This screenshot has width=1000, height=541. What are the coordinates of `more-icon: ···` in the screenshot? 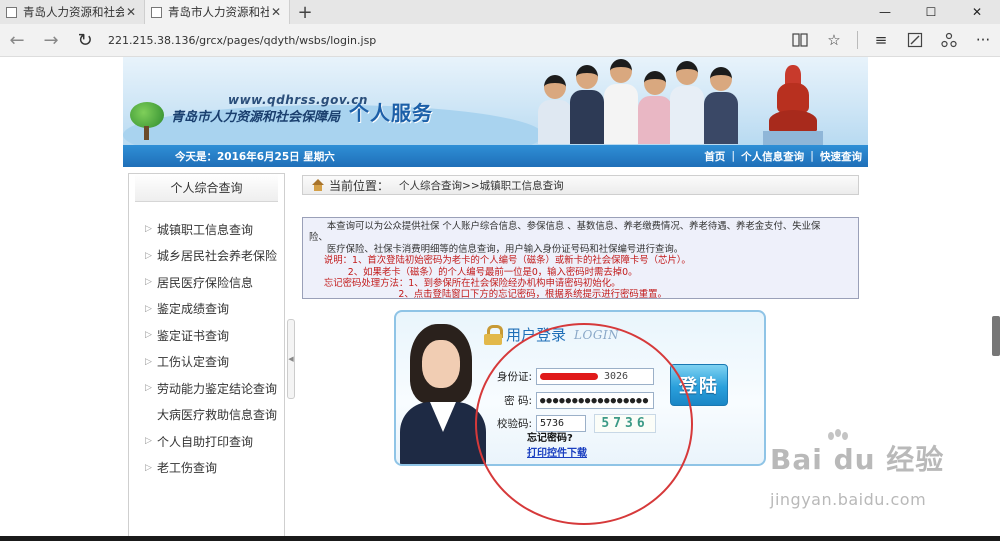 It's located at (983, 40).